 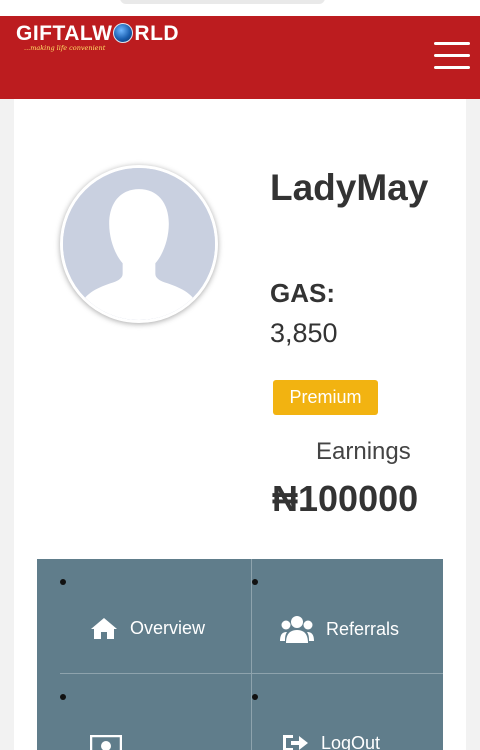 I want to click on nav-item-label: Overview, so click(x=168, y=627).